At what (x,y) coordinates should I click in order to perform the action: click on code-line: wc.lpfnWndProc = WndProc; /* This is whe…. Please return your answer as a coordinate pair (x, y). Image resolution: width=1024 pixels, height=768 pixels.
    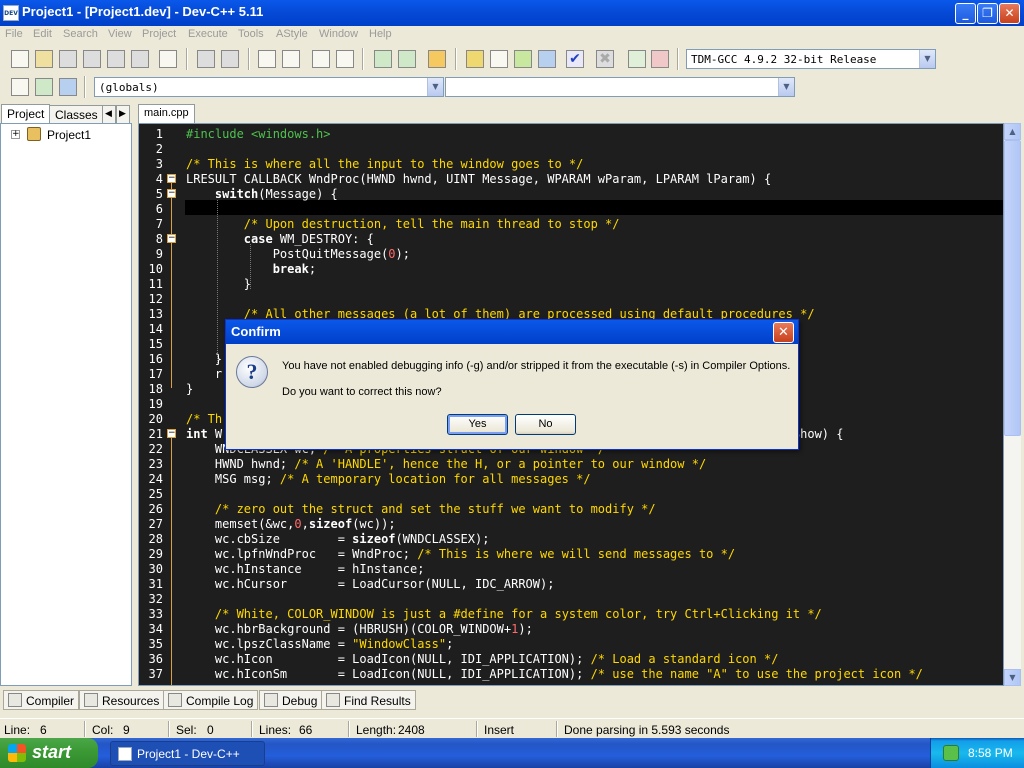
    Looking at the image, I should click on (461, 554).